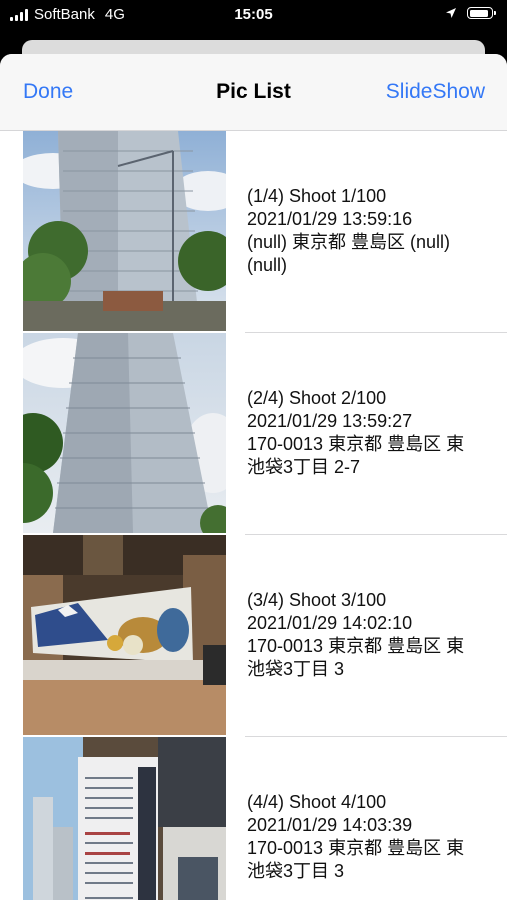 This screenshot has height=900, width=507. Describe the element at coordinates (435, 92) in the screenshot. I see `slideshow-button: SlideShow` at that location.